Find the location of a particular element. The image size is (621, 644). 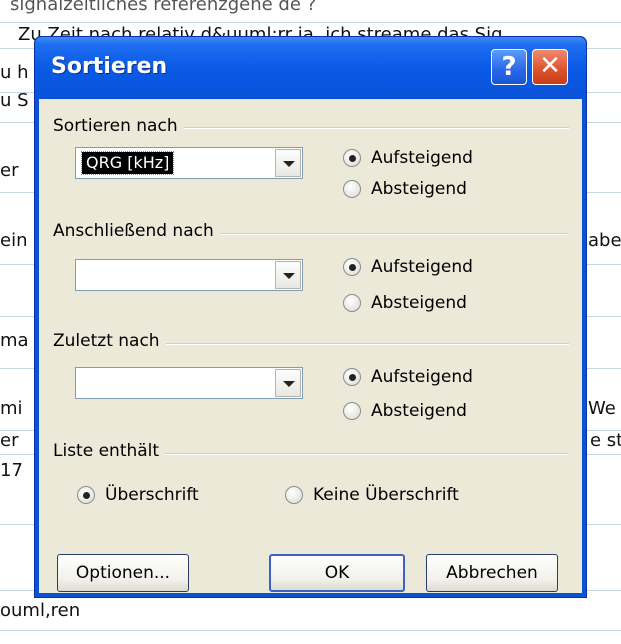

last-by-combo is located at coordinates (189, 383).